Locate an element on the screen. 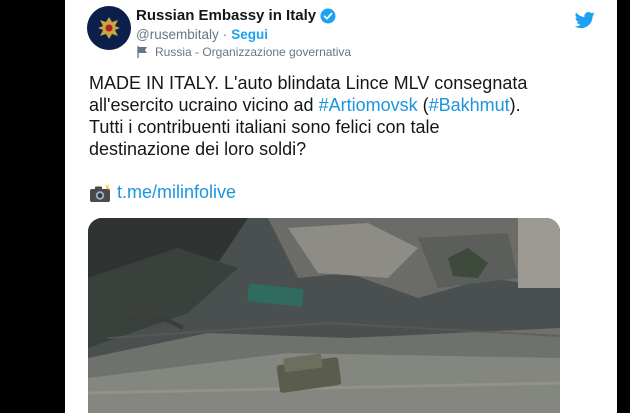  account-label-row: Russia - Organizzazione governativa is located at coordinates (243, 52).